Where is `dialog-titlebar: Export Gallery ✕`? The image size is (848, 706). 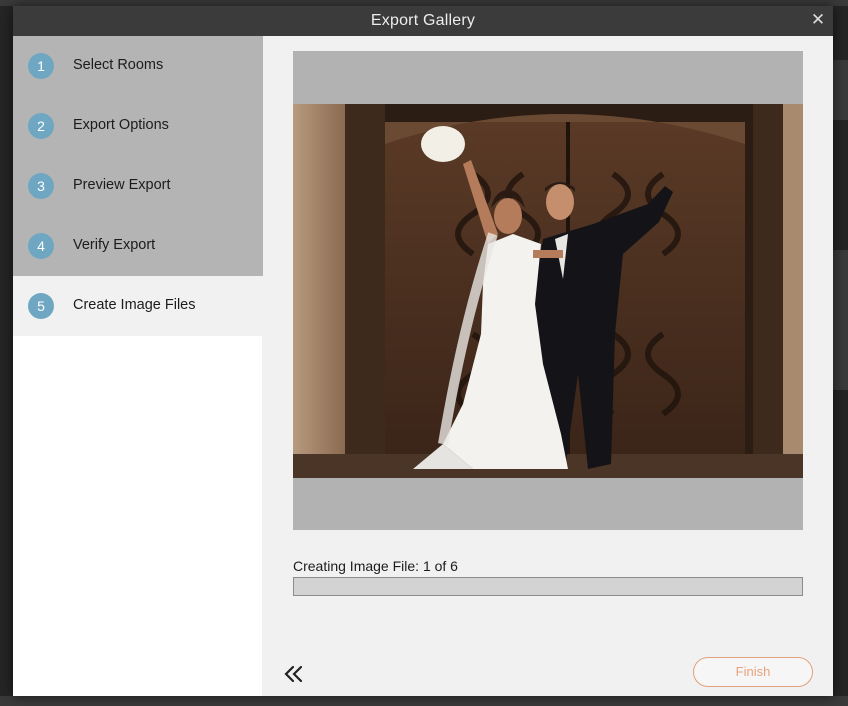 dialog-titlebar: Export Gallery ✕ is located at coordinates (423, 21).